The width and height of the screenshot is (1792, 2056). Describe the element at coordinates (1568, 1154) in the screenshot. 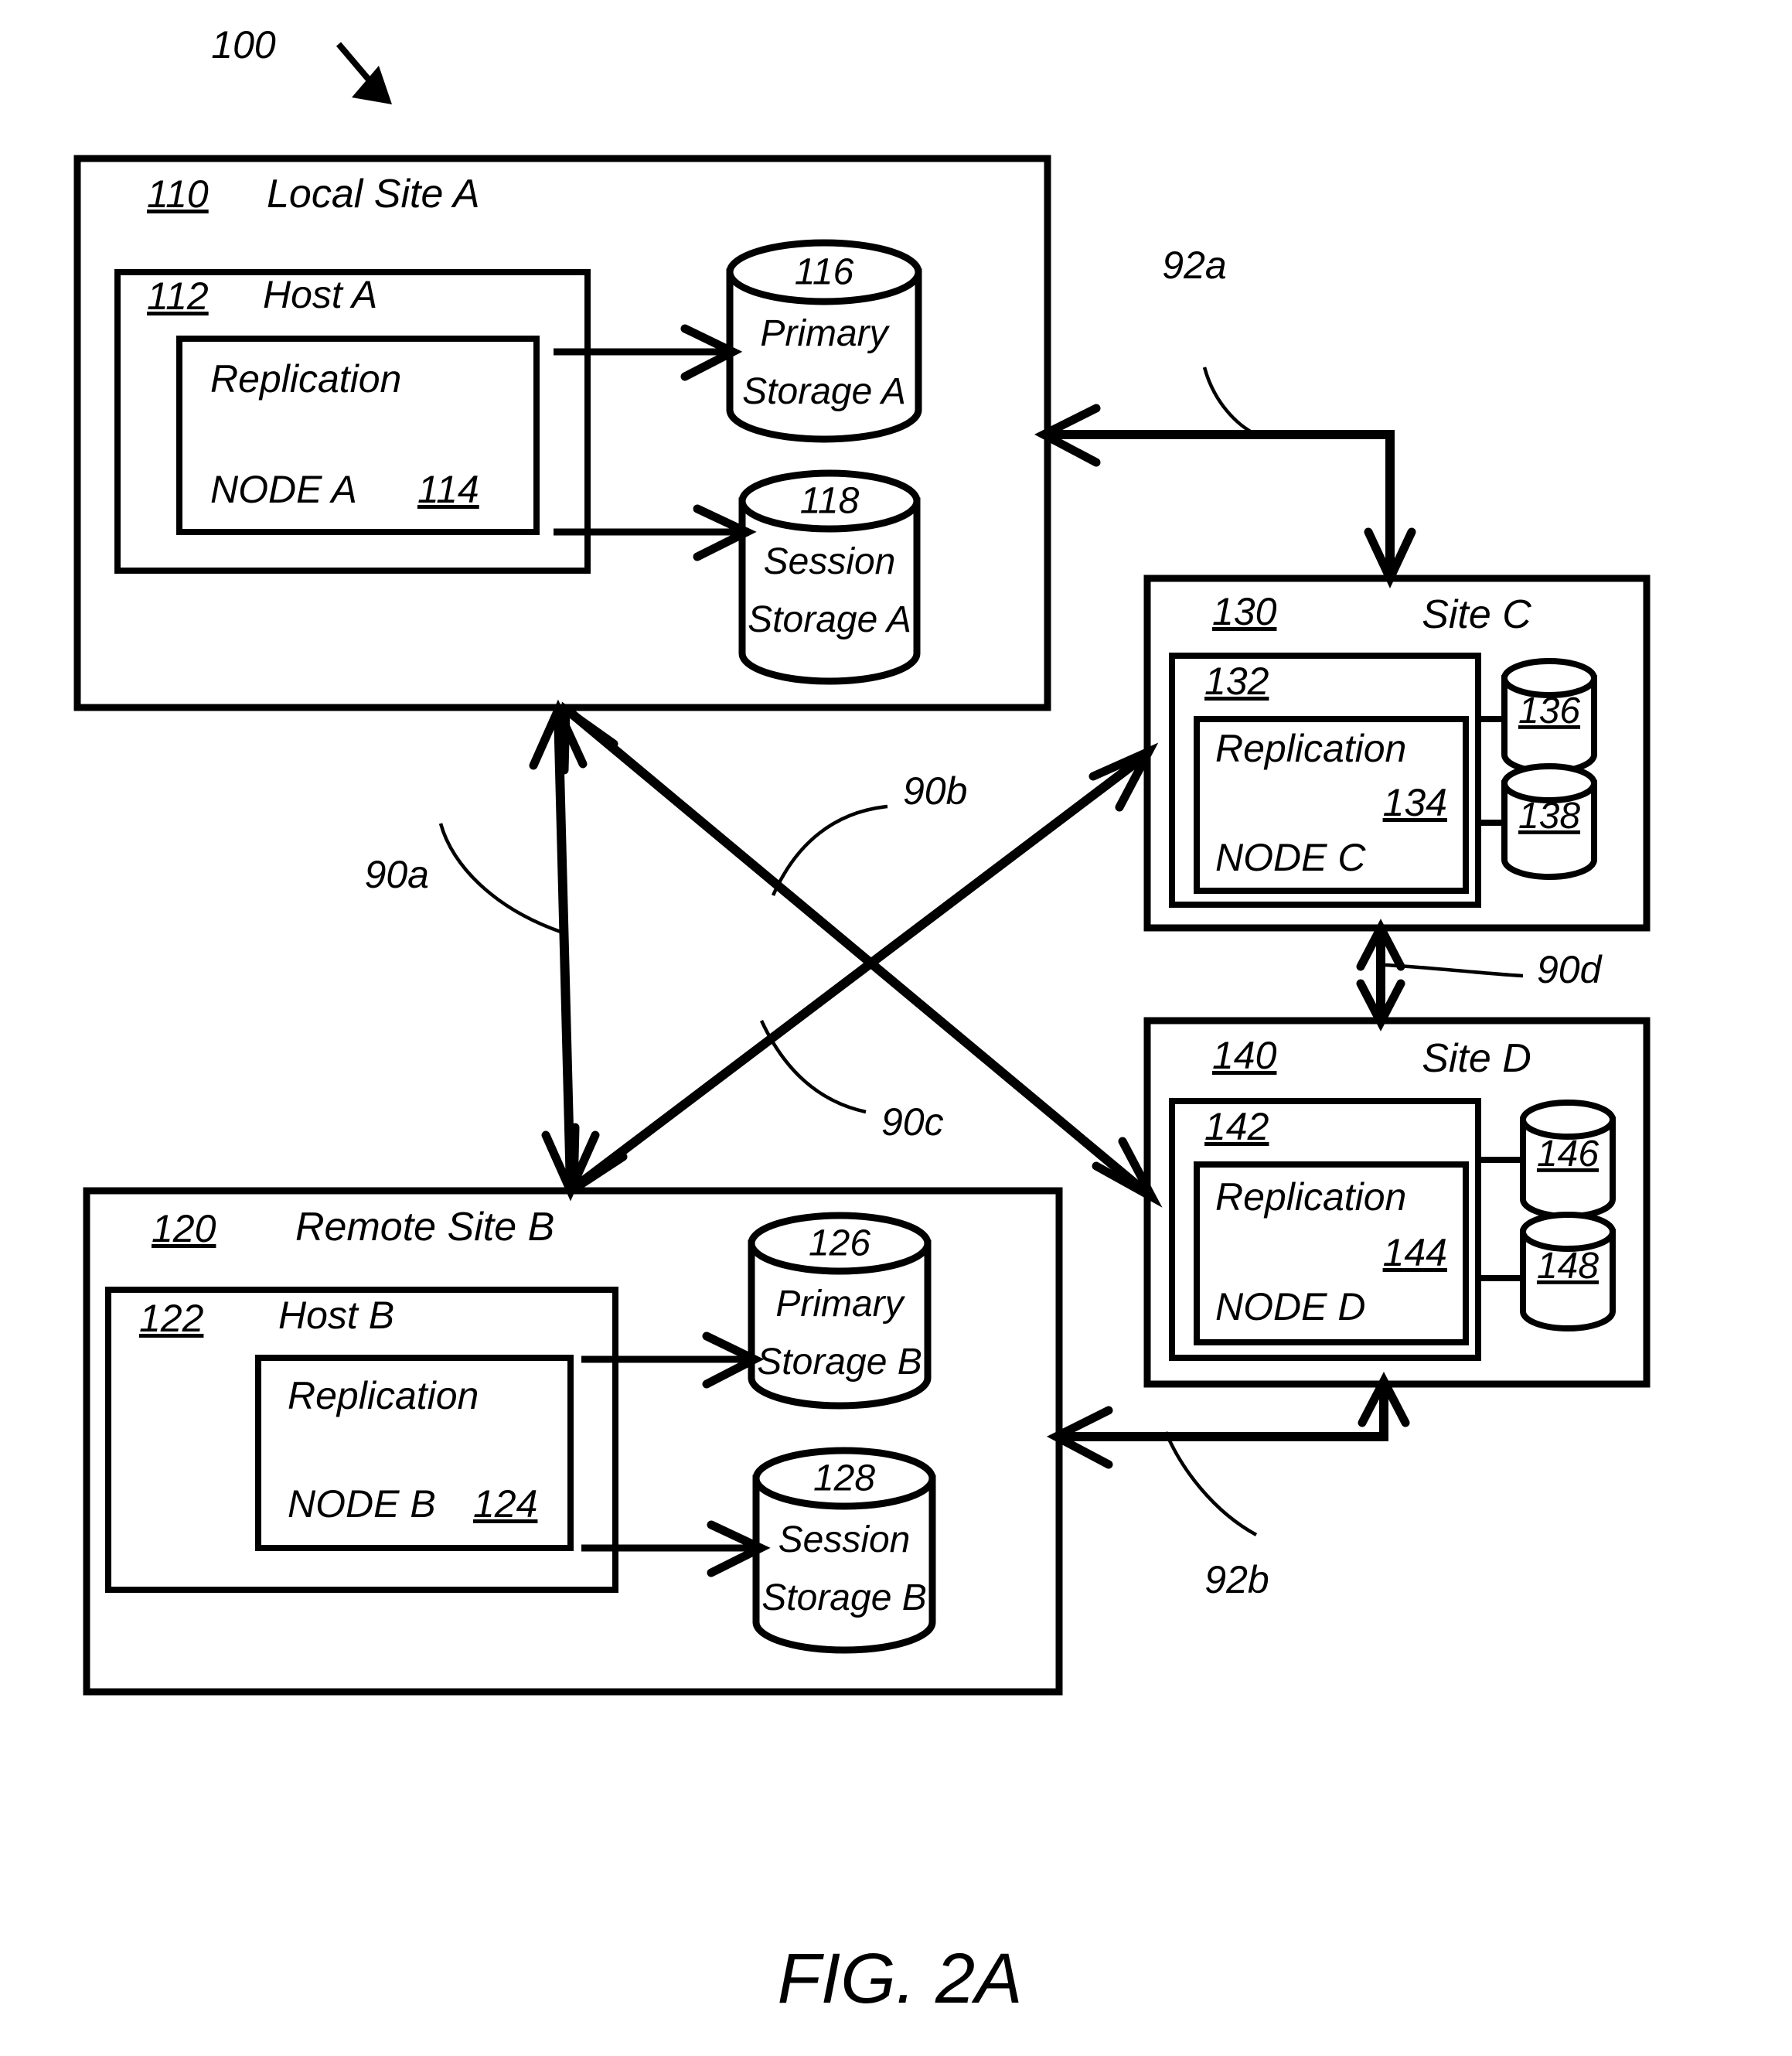

I see `site-d-disk-146-ref: 146` at that location.